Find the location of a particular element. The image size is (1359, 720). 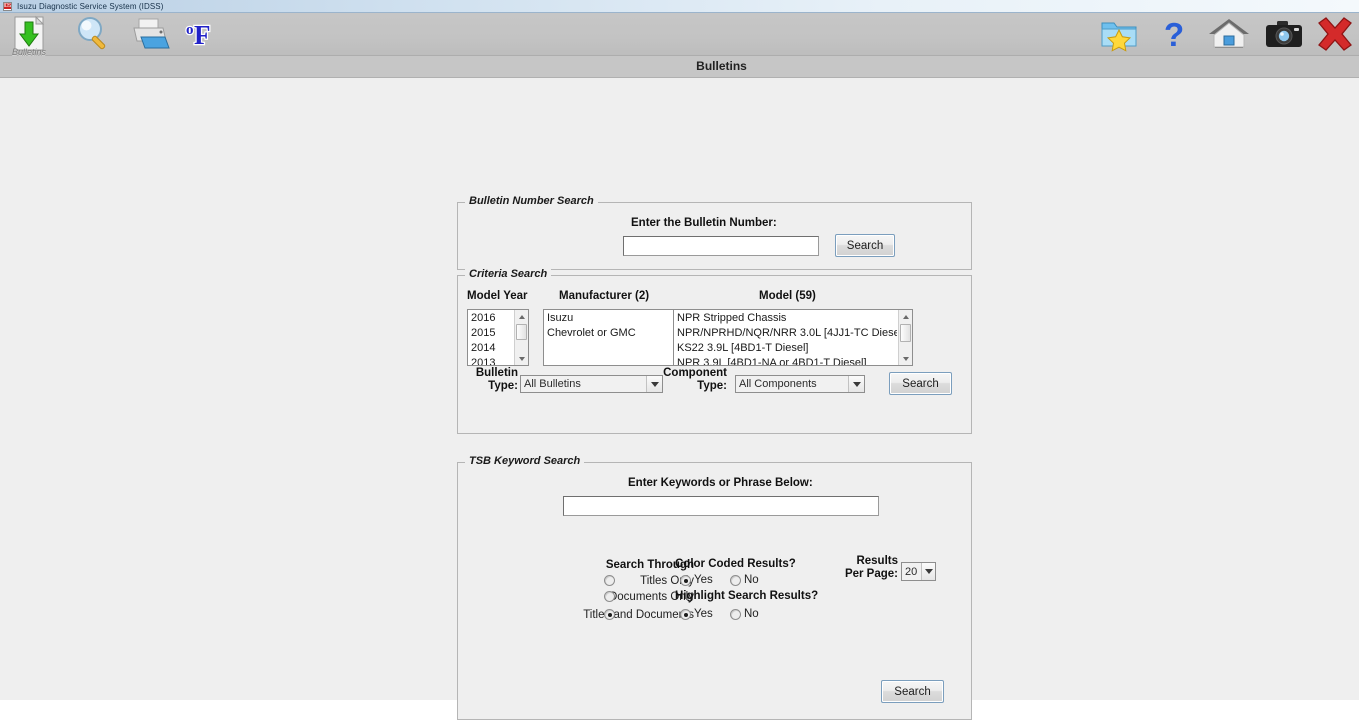

results-per-page-select: 20 is located at coordinates (918, 571).